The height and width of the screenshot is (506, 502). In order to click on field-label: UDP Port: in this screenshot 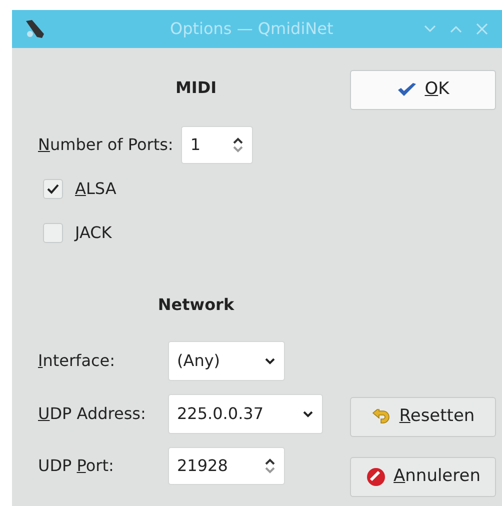, I will do `click(76, 466)`.